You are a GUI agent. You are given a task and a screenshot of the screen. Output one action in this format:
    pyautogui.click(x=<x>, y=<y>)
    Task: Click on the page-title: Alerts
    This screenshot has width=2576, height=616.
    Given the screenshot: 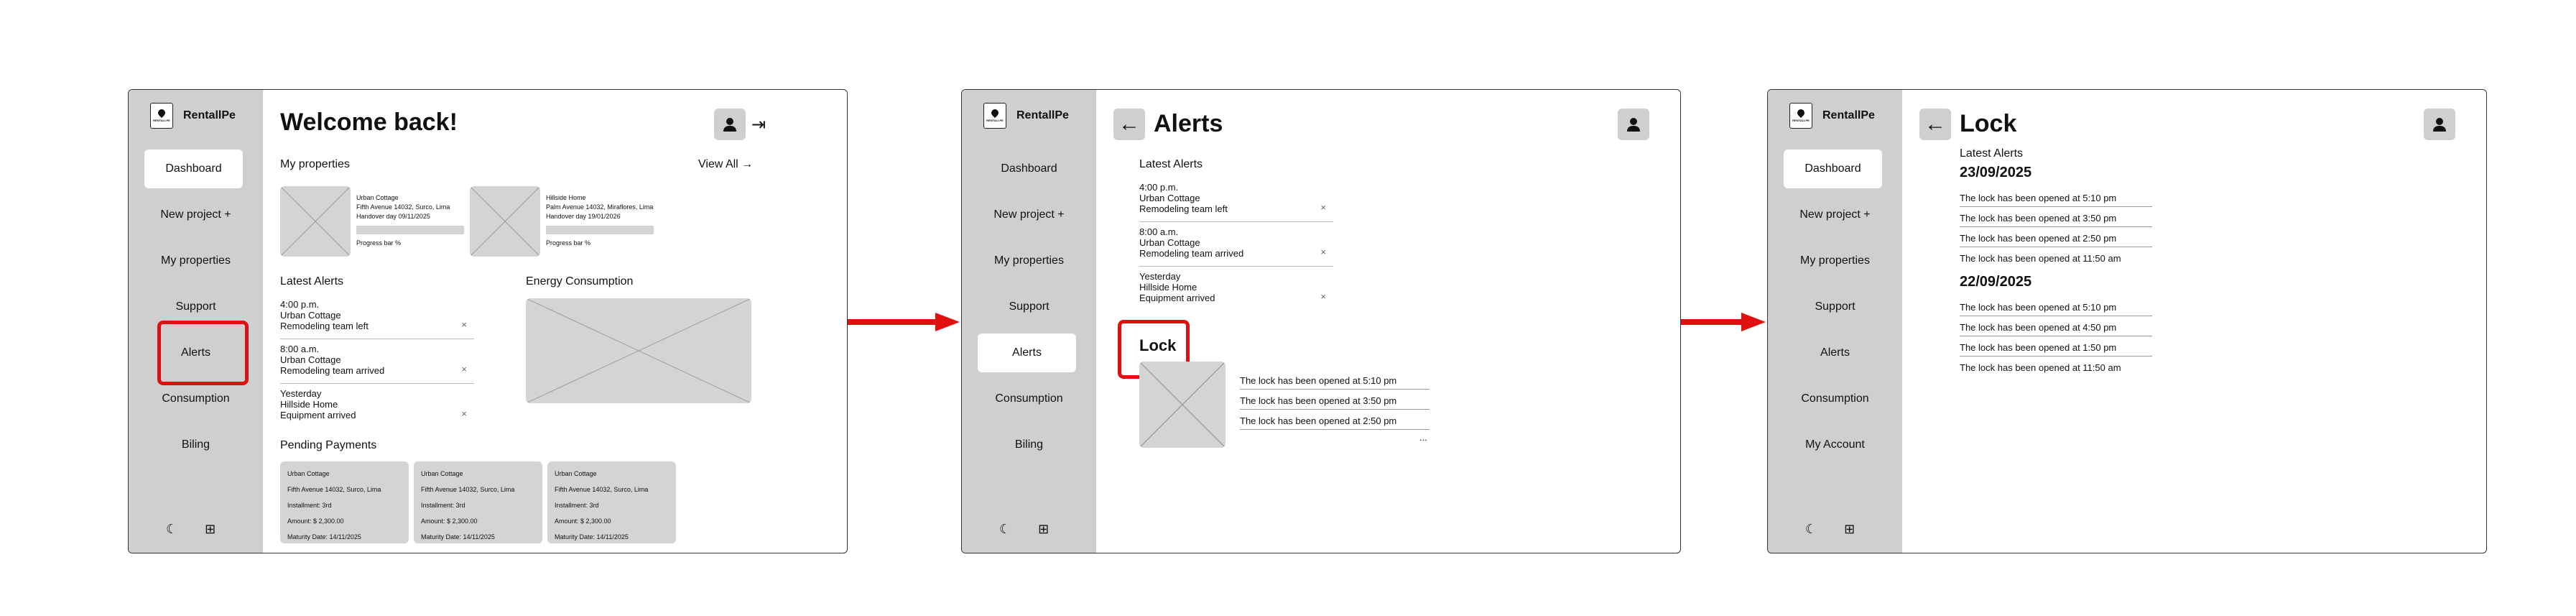 What is the action you would take?
    pyautogui.click(x=1188, y=123)
    